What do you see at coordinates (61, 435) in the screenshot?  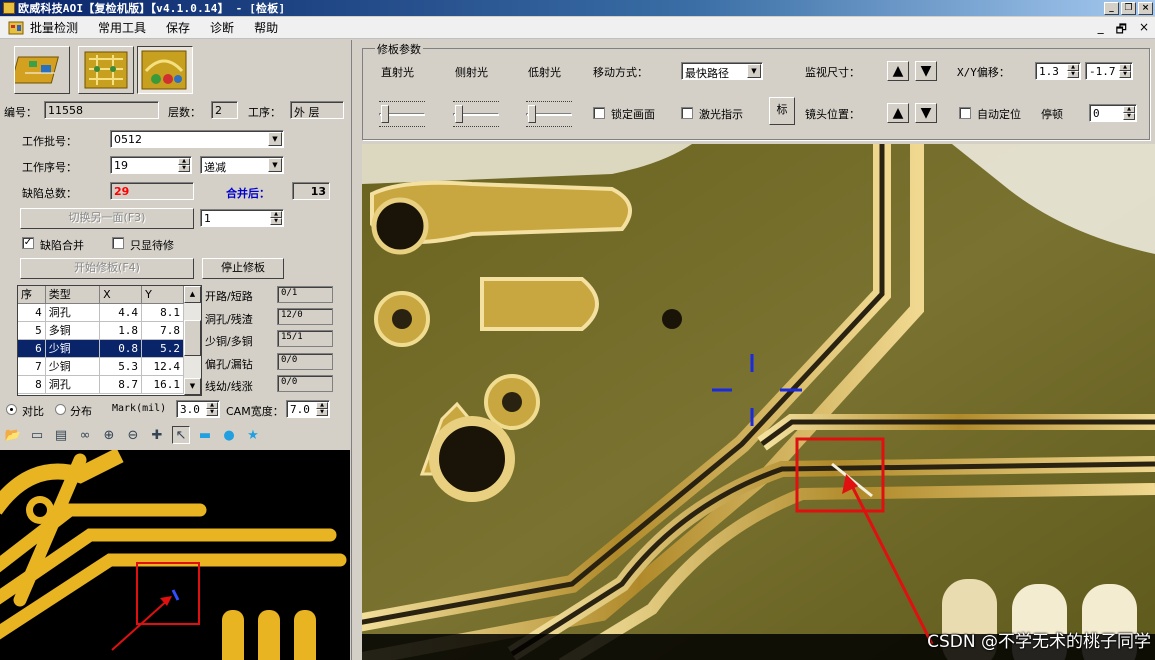 I see `print-icon: ▤` at bounding box center [61, 435].